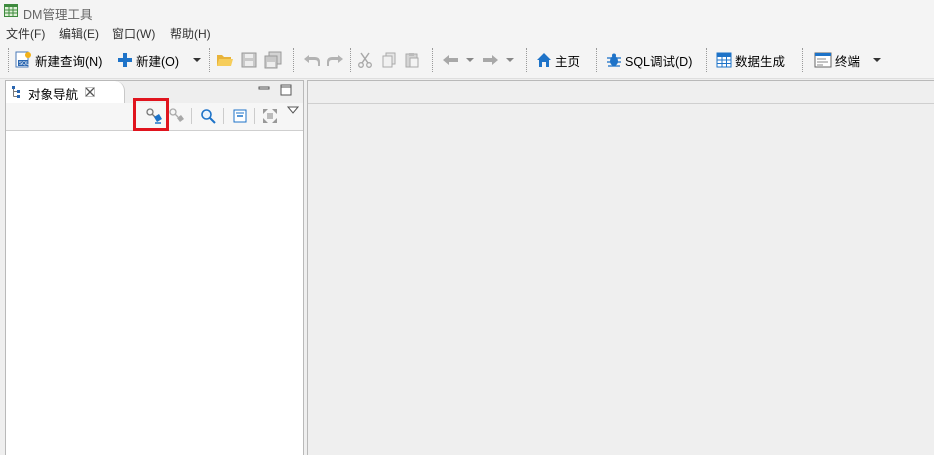  Describe the element at coordinates (23, 59) in the screenshot. I see `new-query-icon: SQL` at that location.